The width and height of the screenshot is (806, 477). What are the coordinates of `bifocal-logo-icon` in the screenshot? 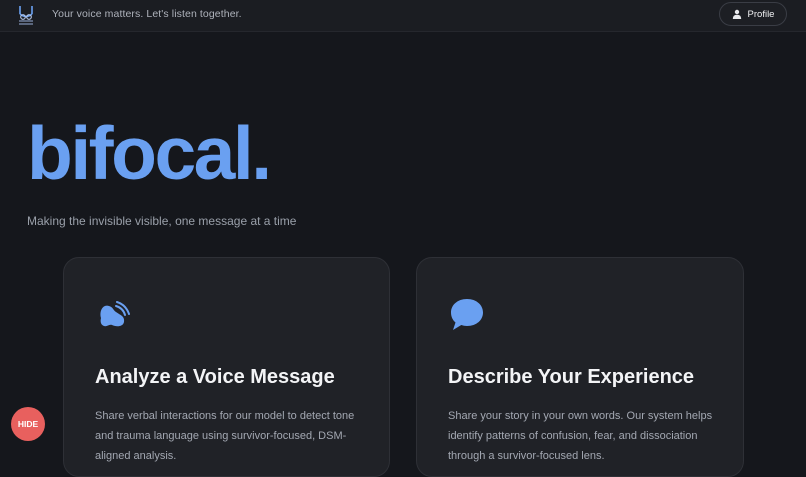 It's located at (26, 15).